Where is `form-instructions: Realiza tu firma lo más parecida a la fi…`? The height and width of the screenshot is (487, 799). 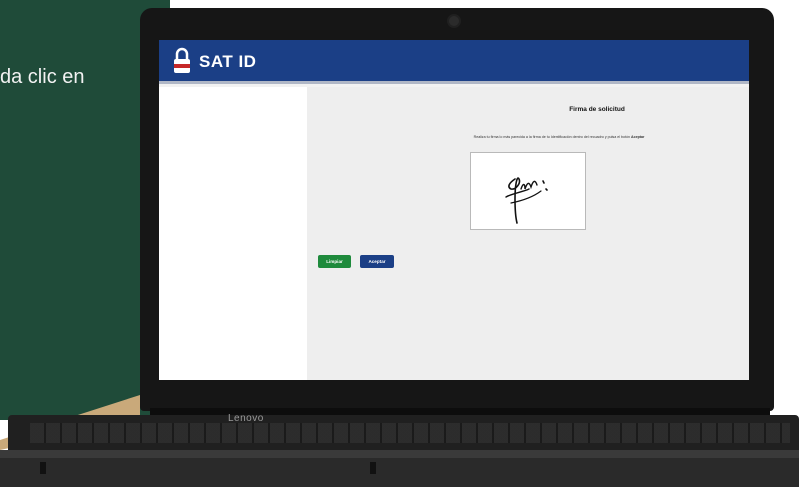 form-instructions: Realiza tu firma lo más parecida a la fi… is located at coordinates (559, 137).